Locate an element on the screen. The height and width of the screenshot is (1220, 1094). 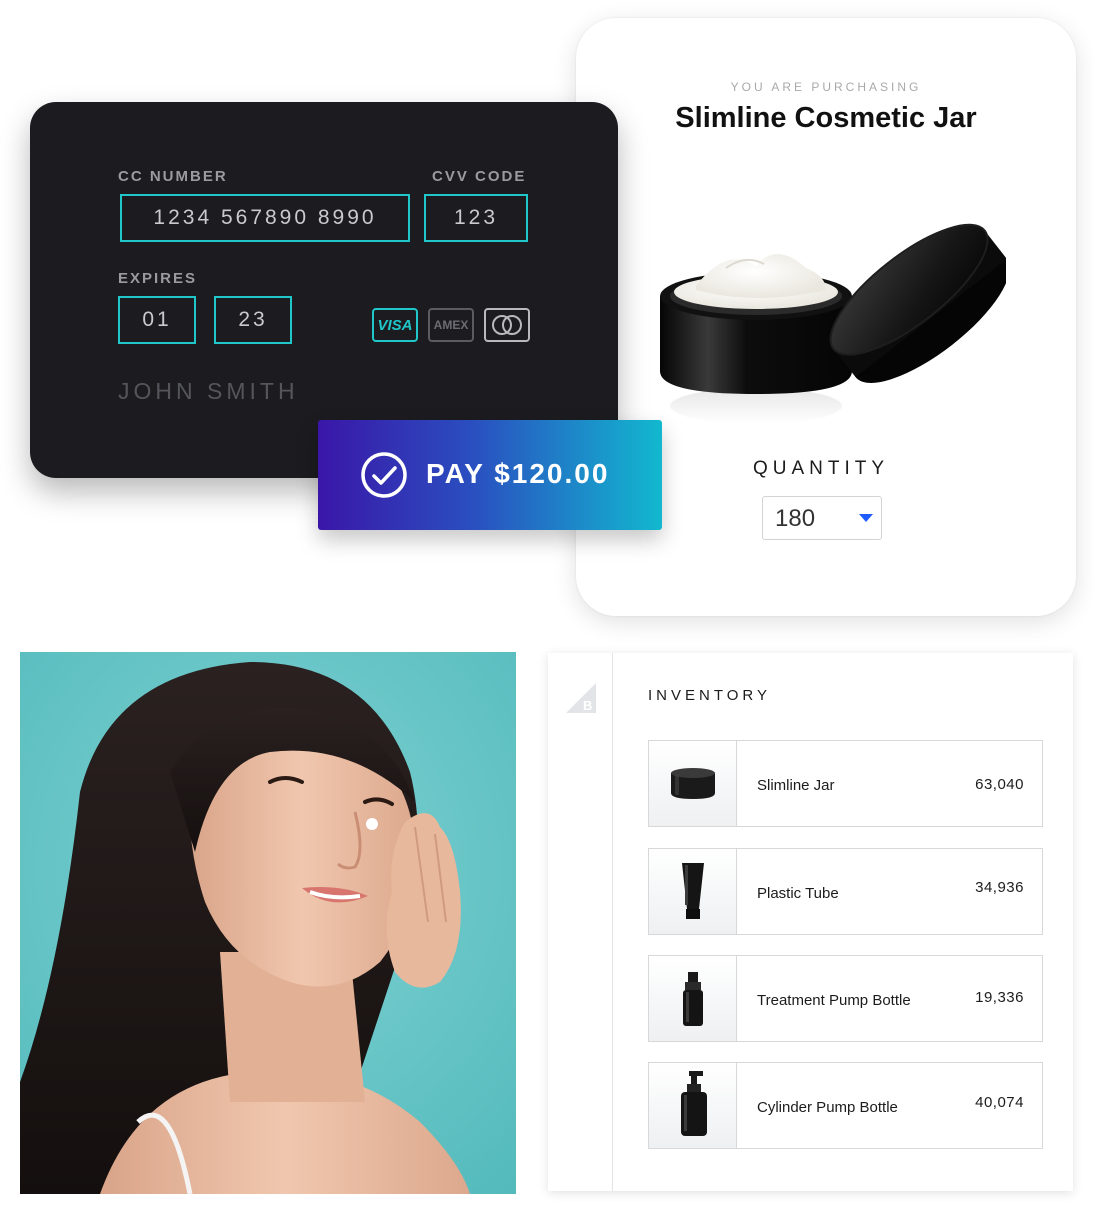
inventory-item-name: Plastic Tube is located at coordinates (798, 893).